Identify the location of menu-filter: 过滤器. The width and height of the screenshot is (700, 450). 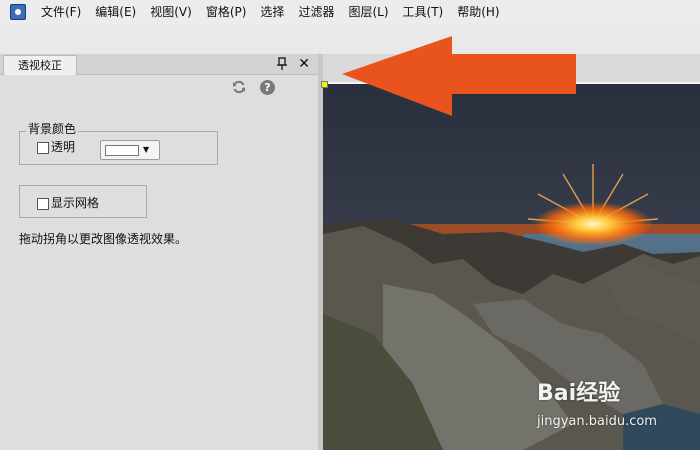
(316, 12).